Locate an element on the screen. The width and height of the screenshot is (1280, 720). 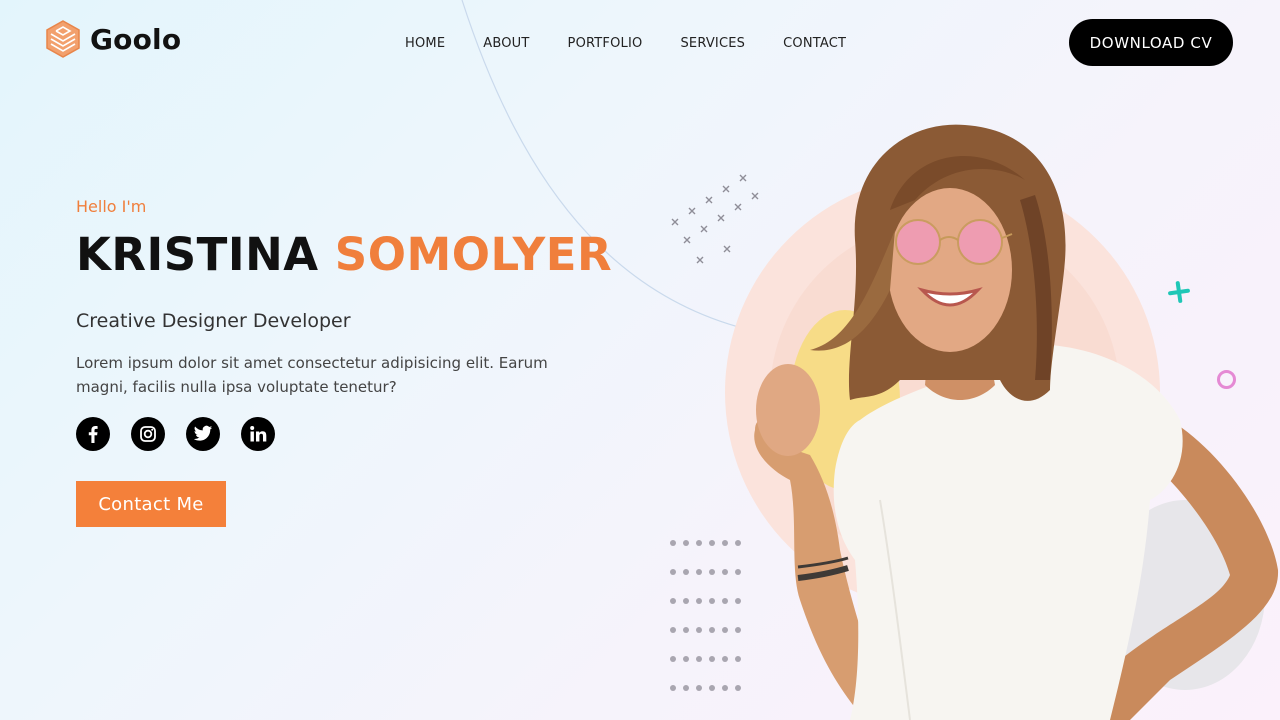
nav-about: ABOUT is located at coordinates (506, 43).